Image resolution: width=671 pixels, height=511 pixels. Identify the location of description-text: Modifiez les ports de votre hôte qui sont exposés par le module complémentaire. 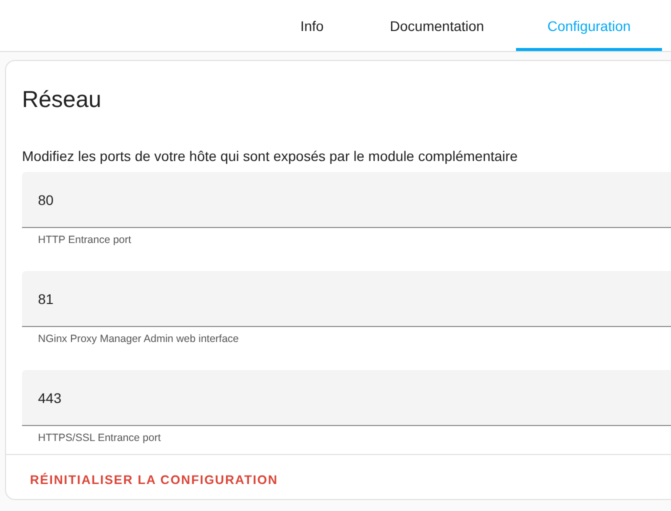
(270, 157).